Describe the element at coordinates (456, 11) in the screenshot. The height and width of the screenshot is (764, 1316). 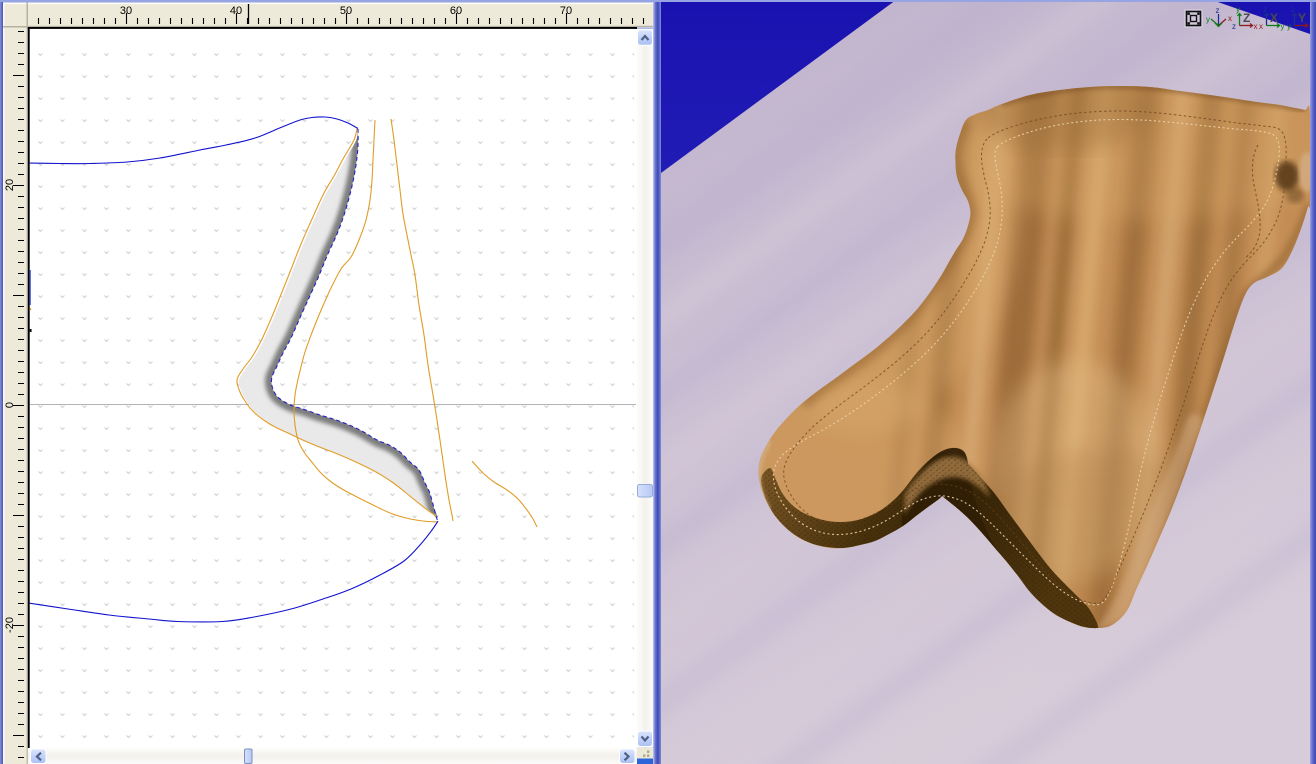
I see `svg-text: 60` at that location.